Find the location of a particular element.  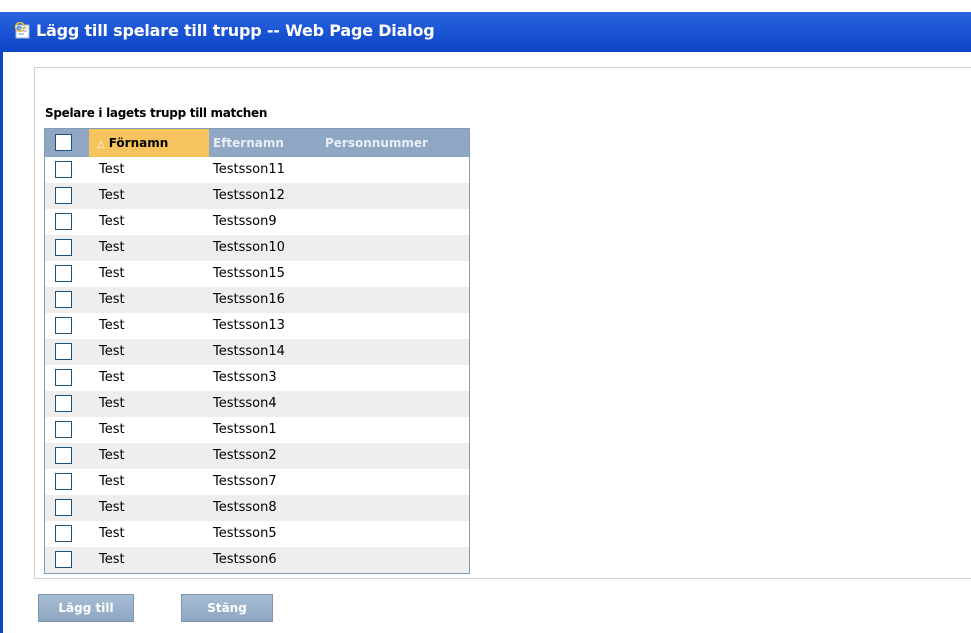

header-select-all-cell is located at coordinates (67, 143).